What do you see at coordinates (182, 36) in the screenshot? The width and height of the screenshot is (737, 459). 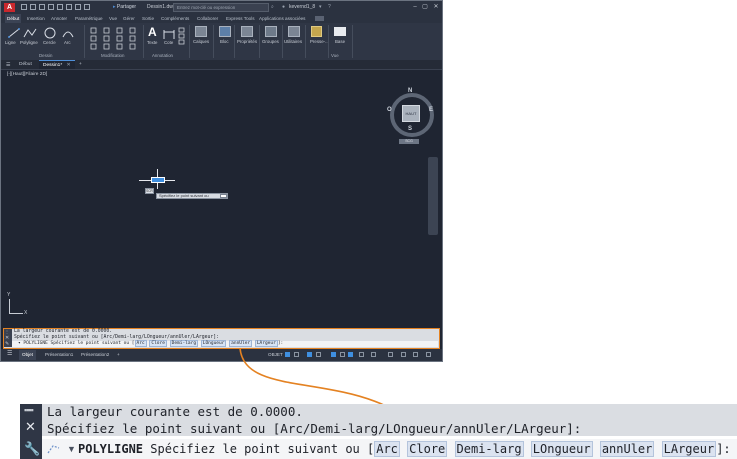 I see `annotation-small-tools` at bounding box center [182, 36].